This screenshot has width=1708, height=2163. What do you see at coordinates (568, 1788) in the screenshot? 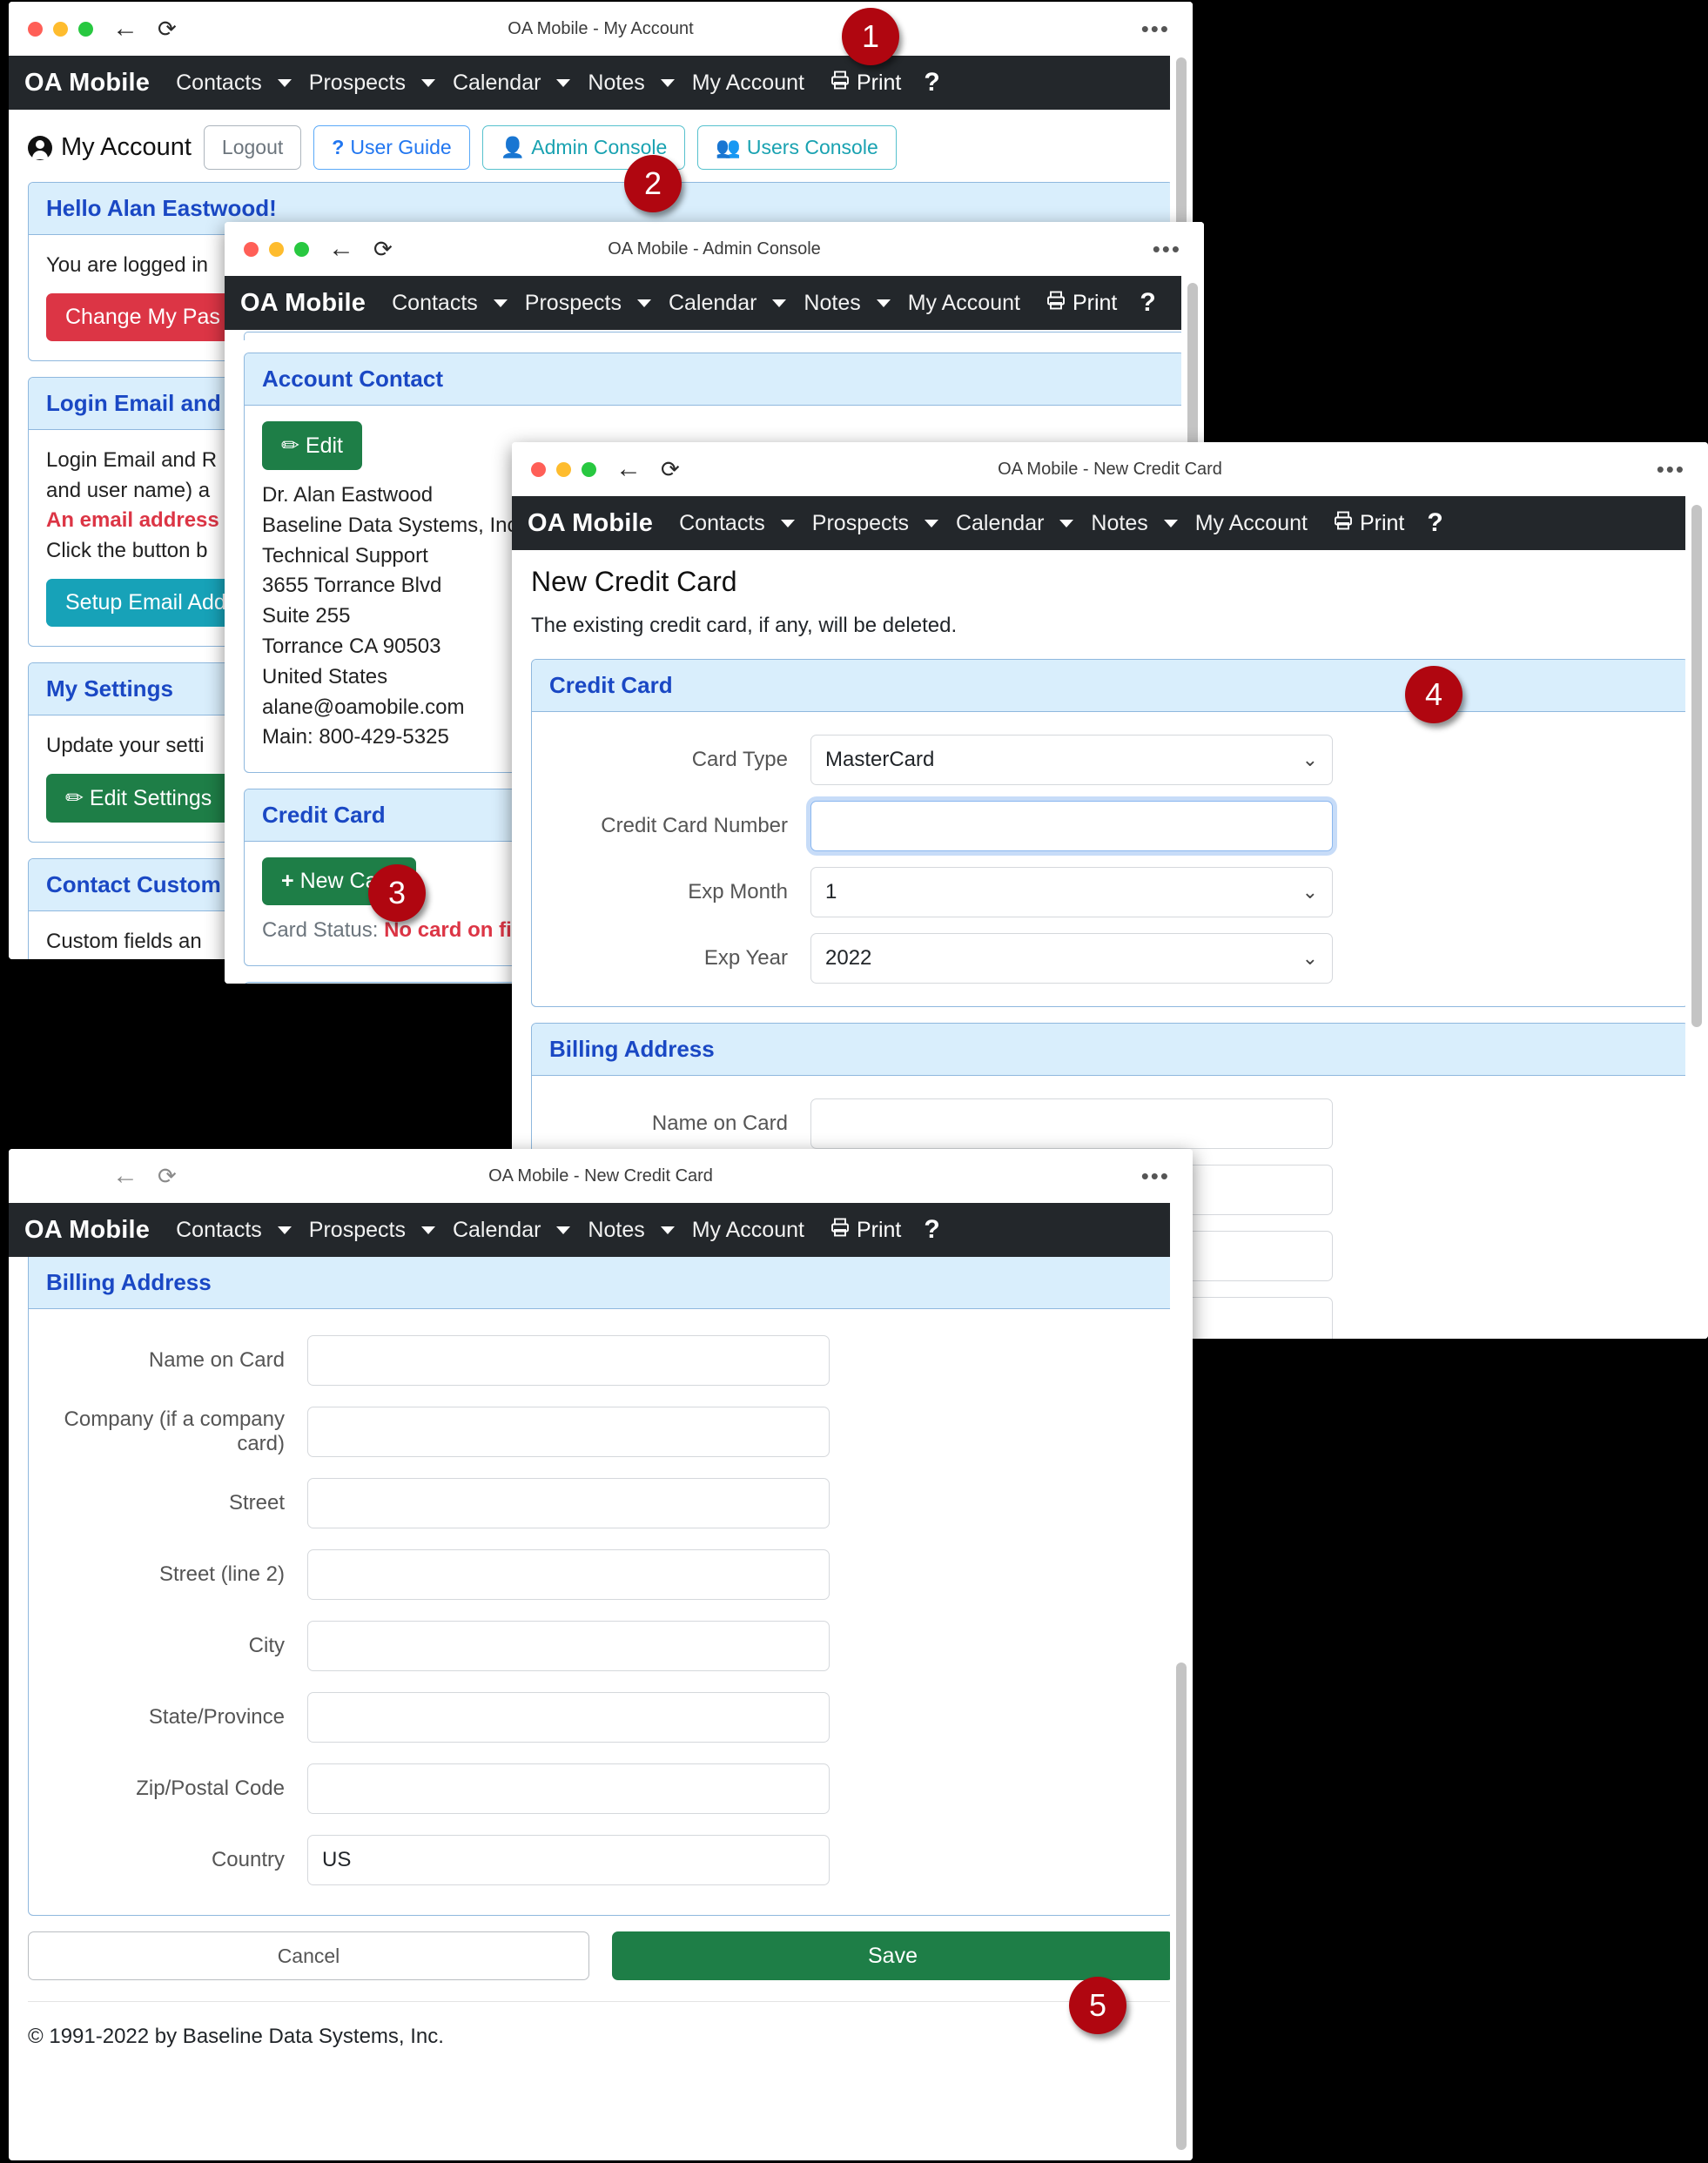
I see `zip-postal-code-input` at bounding box center [568, 1788].